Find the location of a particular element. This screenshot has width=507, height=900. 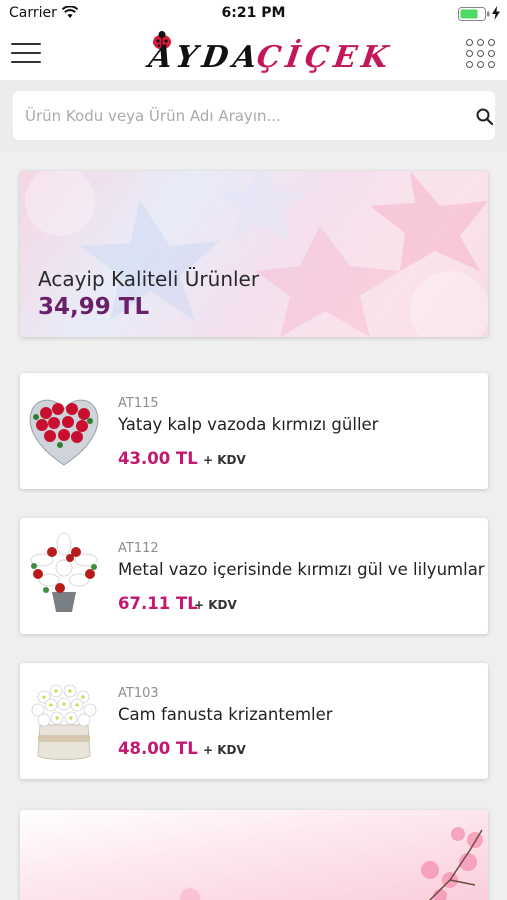

product-price: 48.00 TL is located at coordinates (158, 748).